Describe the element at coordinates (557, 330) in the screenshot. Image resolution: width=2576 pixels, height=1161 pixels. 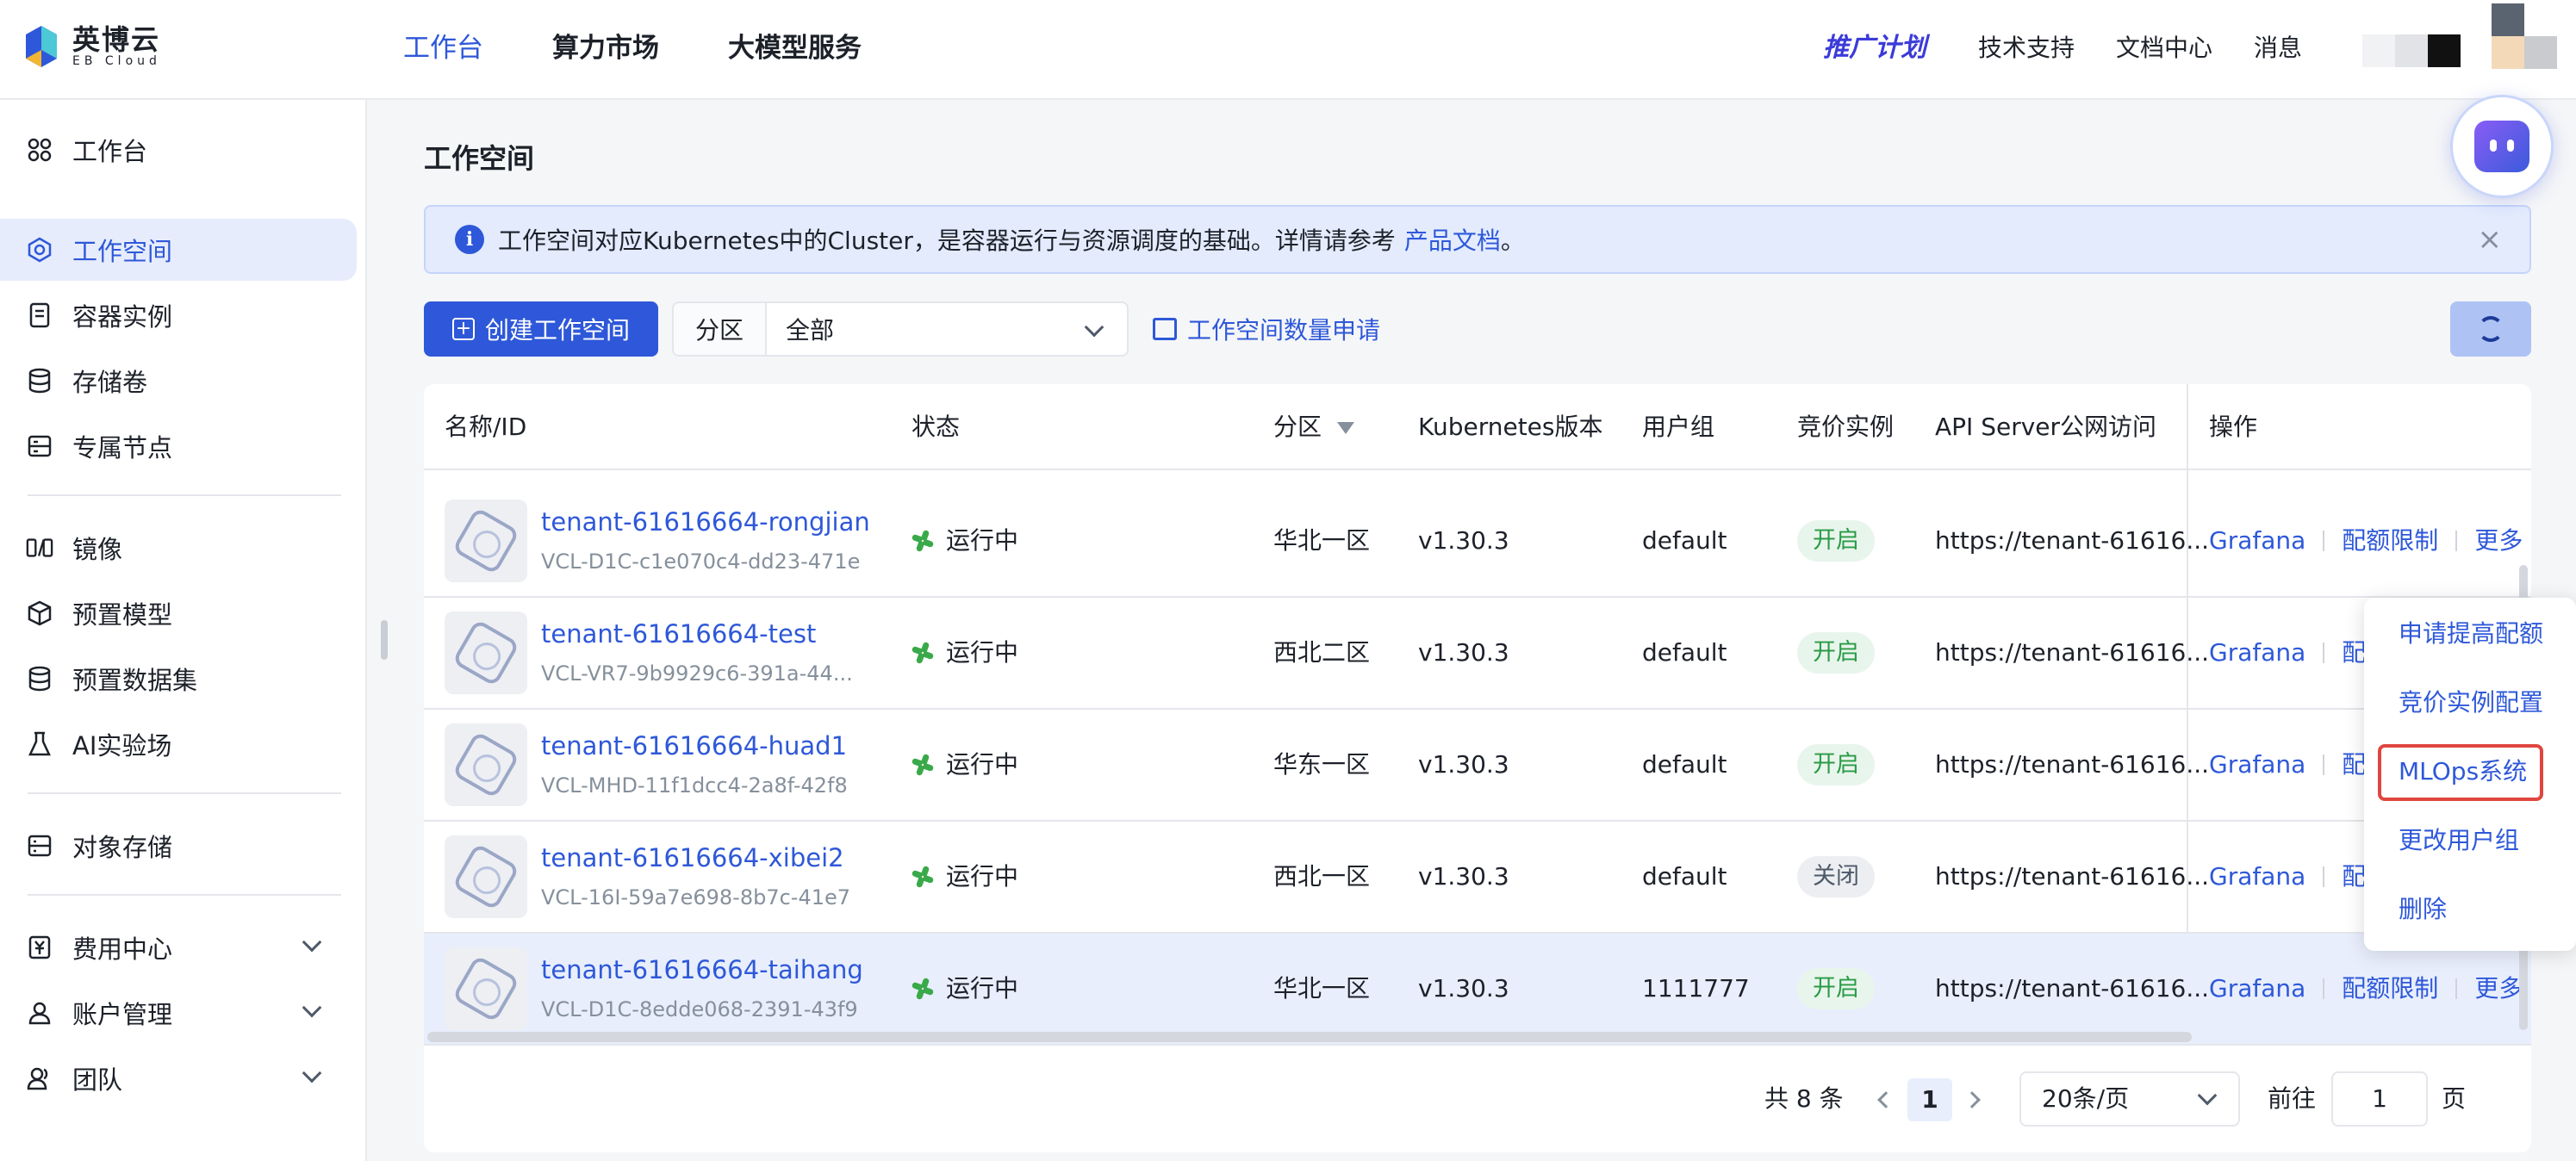
I see `create-workspace-label: 创建工作空间` at that location.